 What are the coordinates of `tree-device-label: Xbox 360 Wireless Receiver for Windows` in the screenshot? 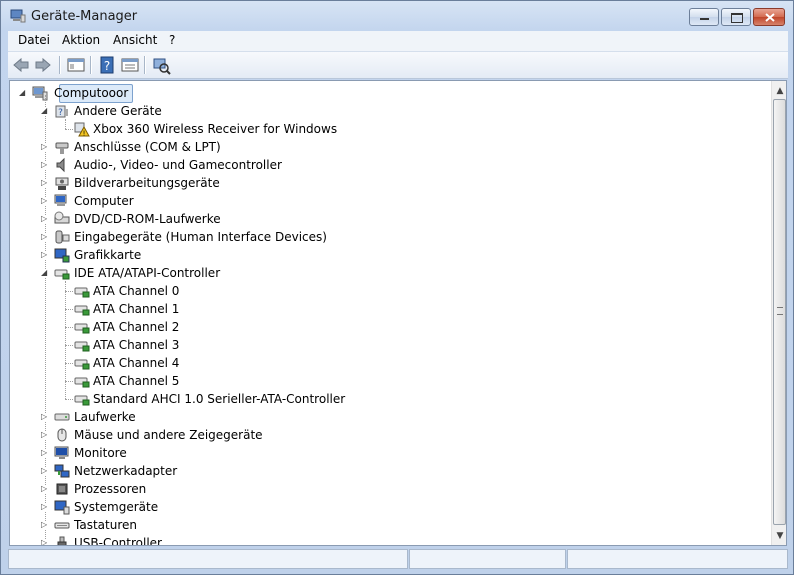 It's located at (215, 129).